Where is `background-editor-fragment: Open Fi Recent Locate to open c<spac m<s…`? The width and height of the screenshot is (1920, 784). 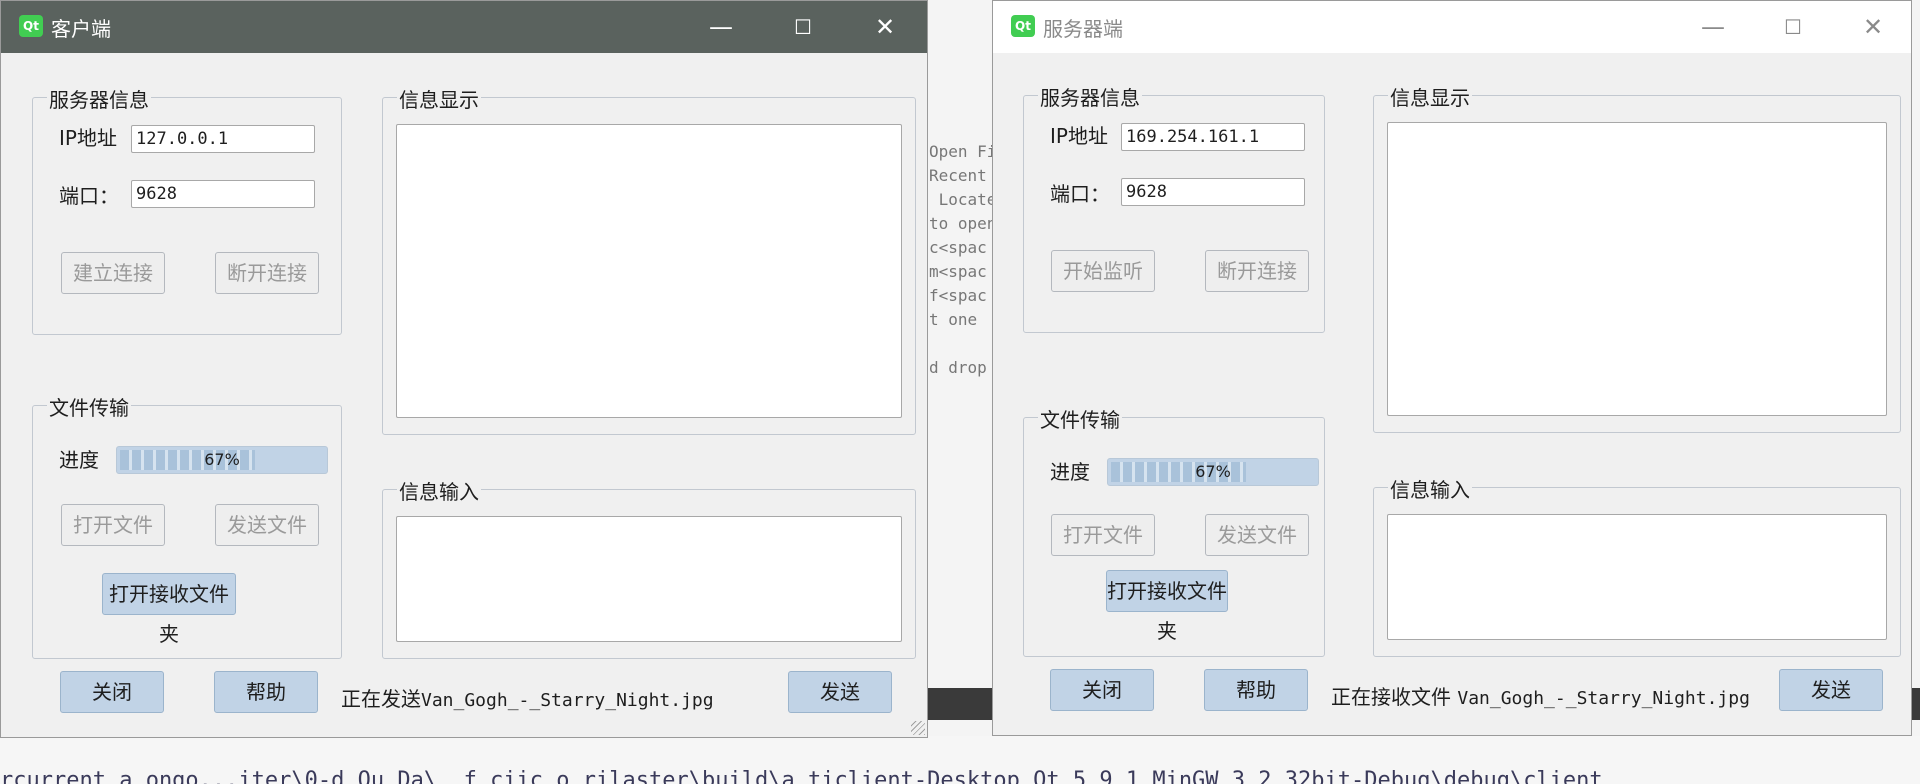
background-editor-fragment: Open Fi Recent Locate to open c<spac m<s… is located at coordinates (962, 392).